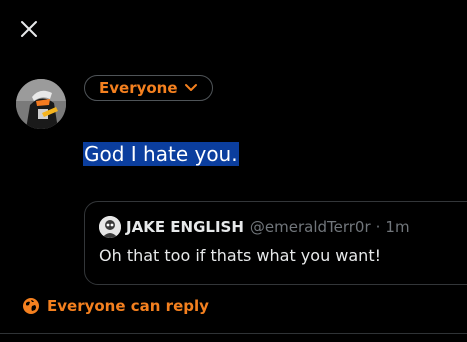 This screenshot has height=342, width=467. I want to click on globe-icon, so click(31, 306).